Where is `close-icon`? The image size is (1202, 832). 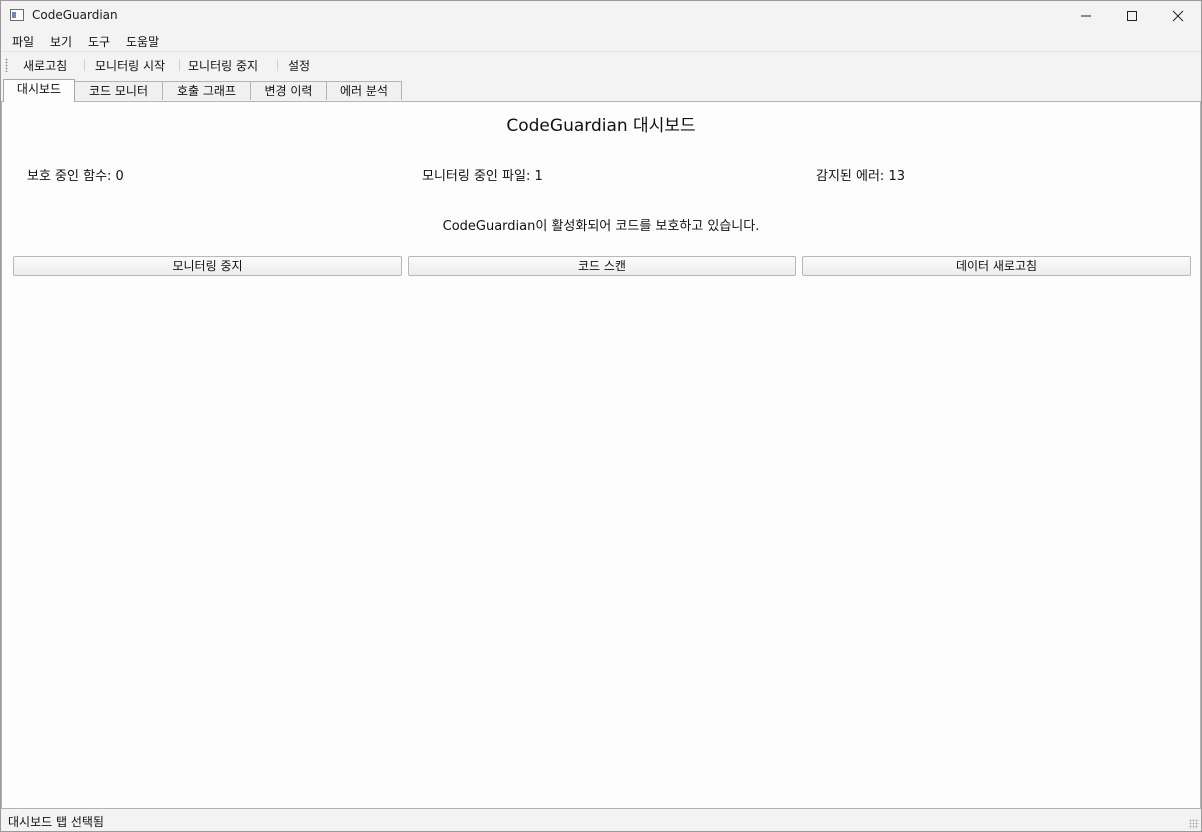 close-icon is located at coordinates (1178, 16).